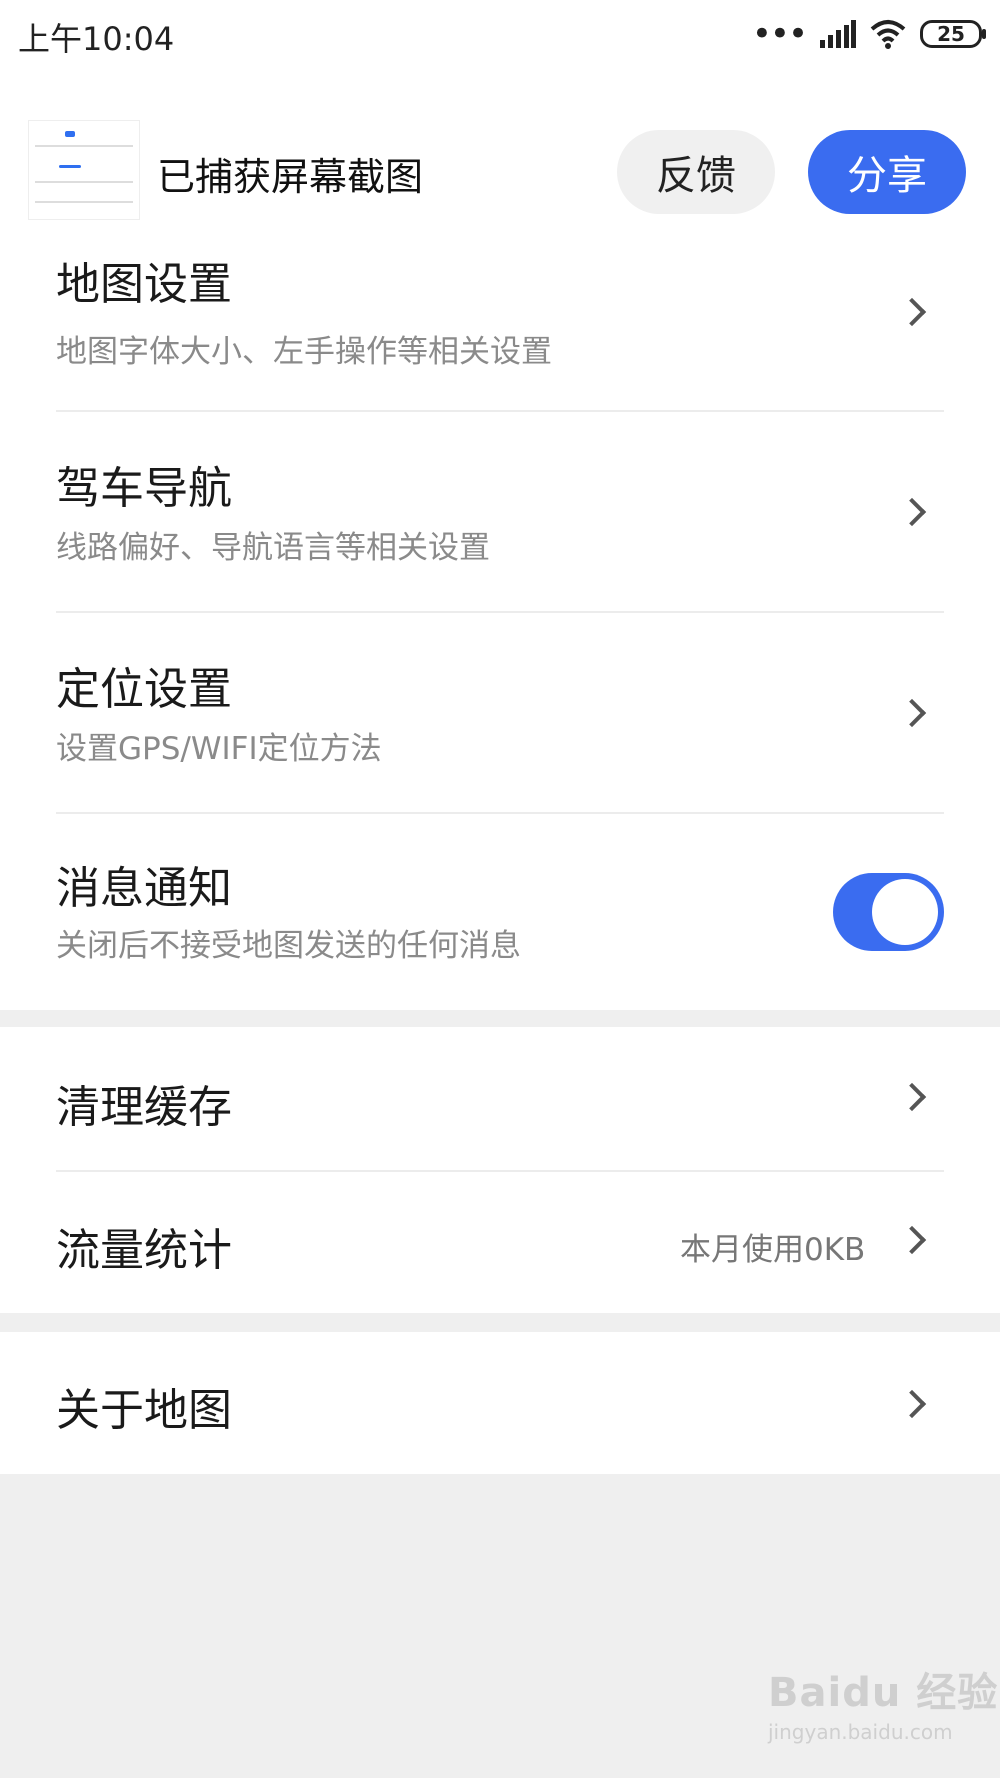 The width and height of the screenshot is (1000, 1778). What do you see at coordinates (290, 177) in the screenshot?
I see `capture-title: 已捕获屏幕截图` at bounding box center [290, 177].